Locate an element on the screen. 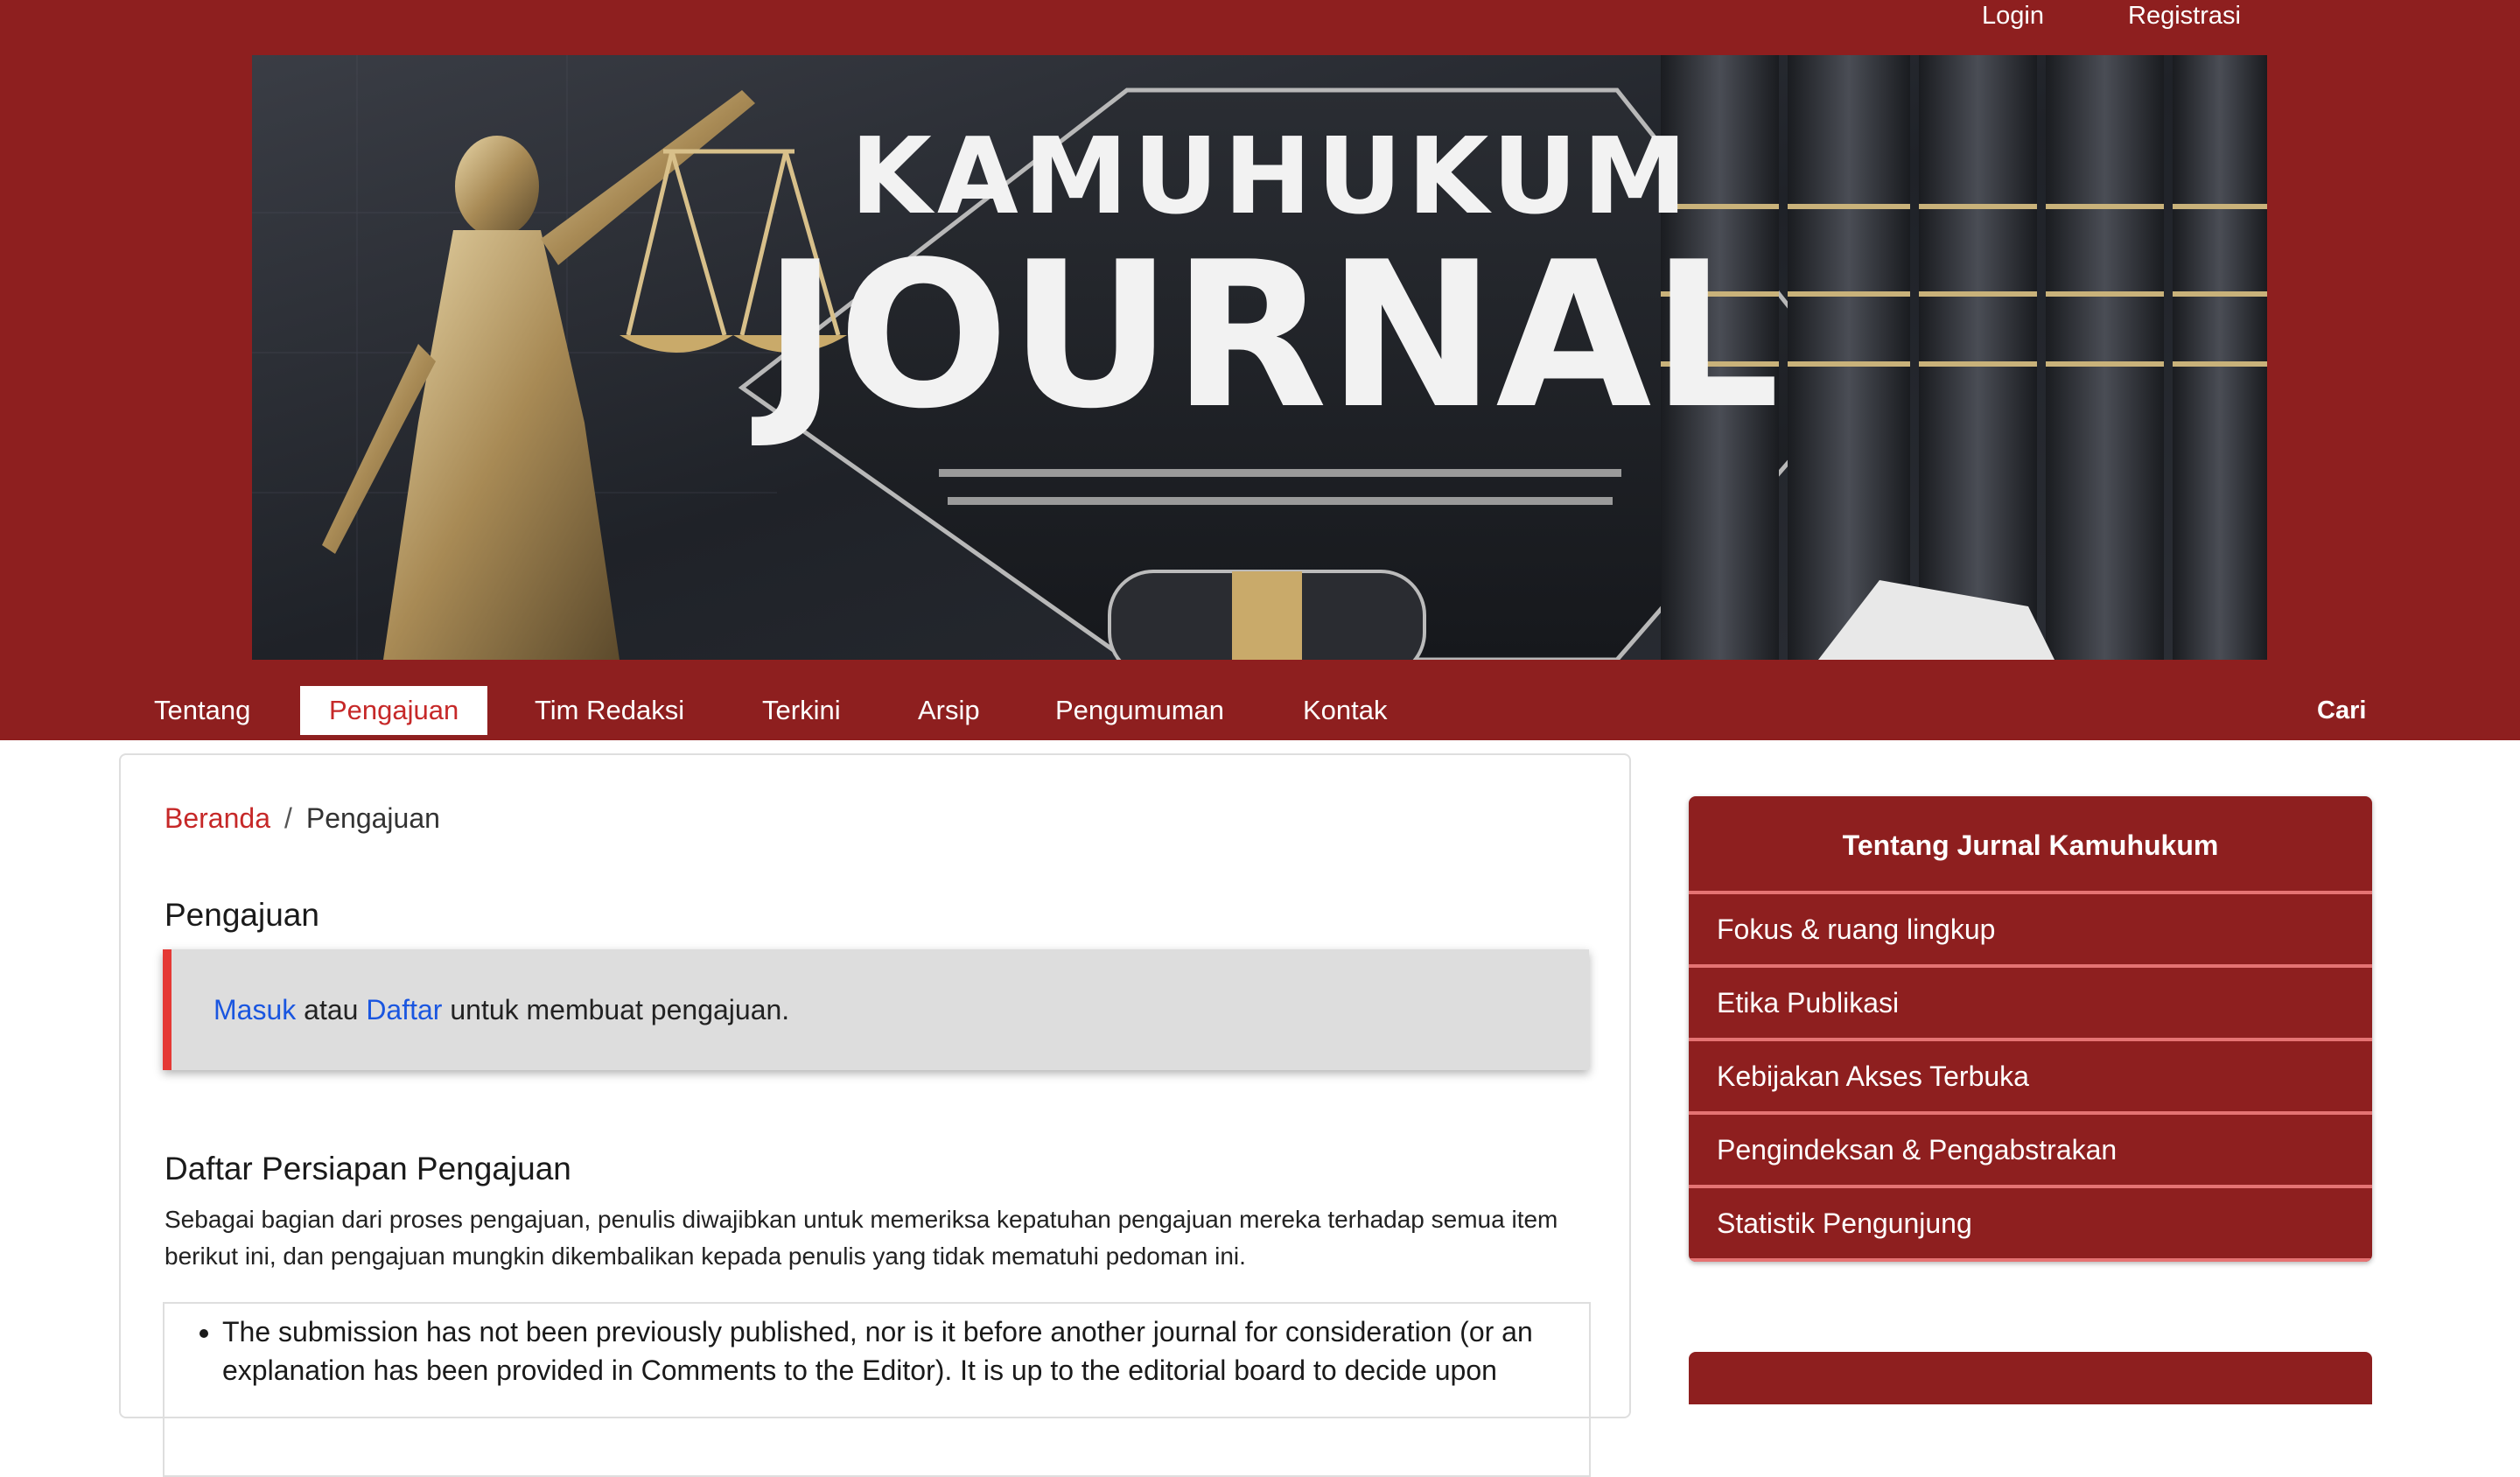  register-link: Registrasi is located at coordinates (2184, 16).